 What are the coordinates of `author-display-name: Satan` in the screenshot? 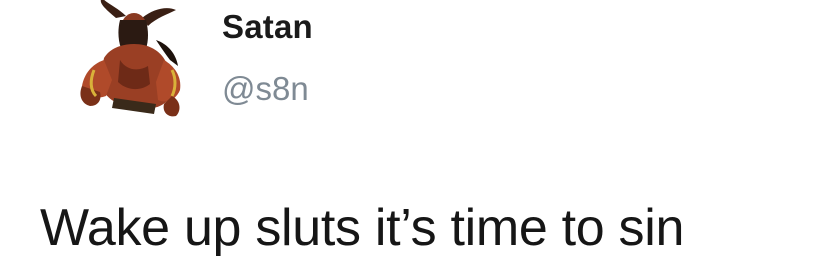 It's located at (267, 27).